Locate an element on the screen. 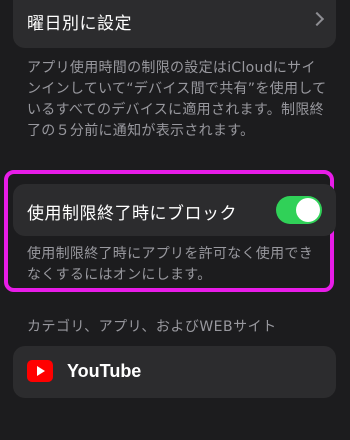 The width and height of the screenshot is (350, 440). block-at-end-note: 使用制限終了時にアプリを許可なく使用できなくするにはオンにします。 is located at coordinates (170, 264).